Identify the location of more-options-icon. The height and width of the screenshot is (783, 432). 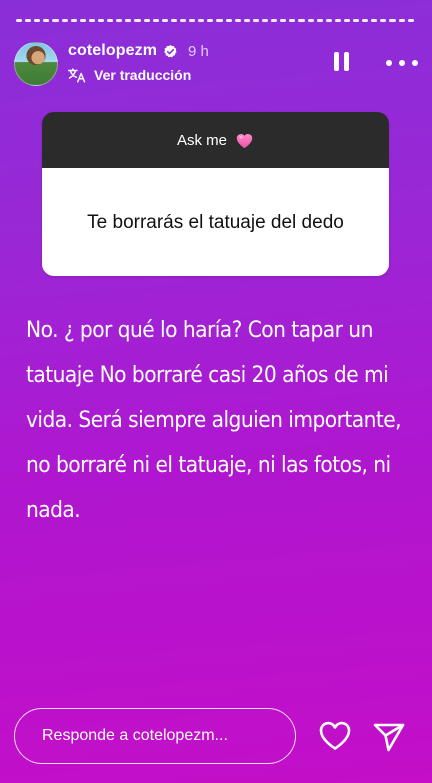
(389, 63).